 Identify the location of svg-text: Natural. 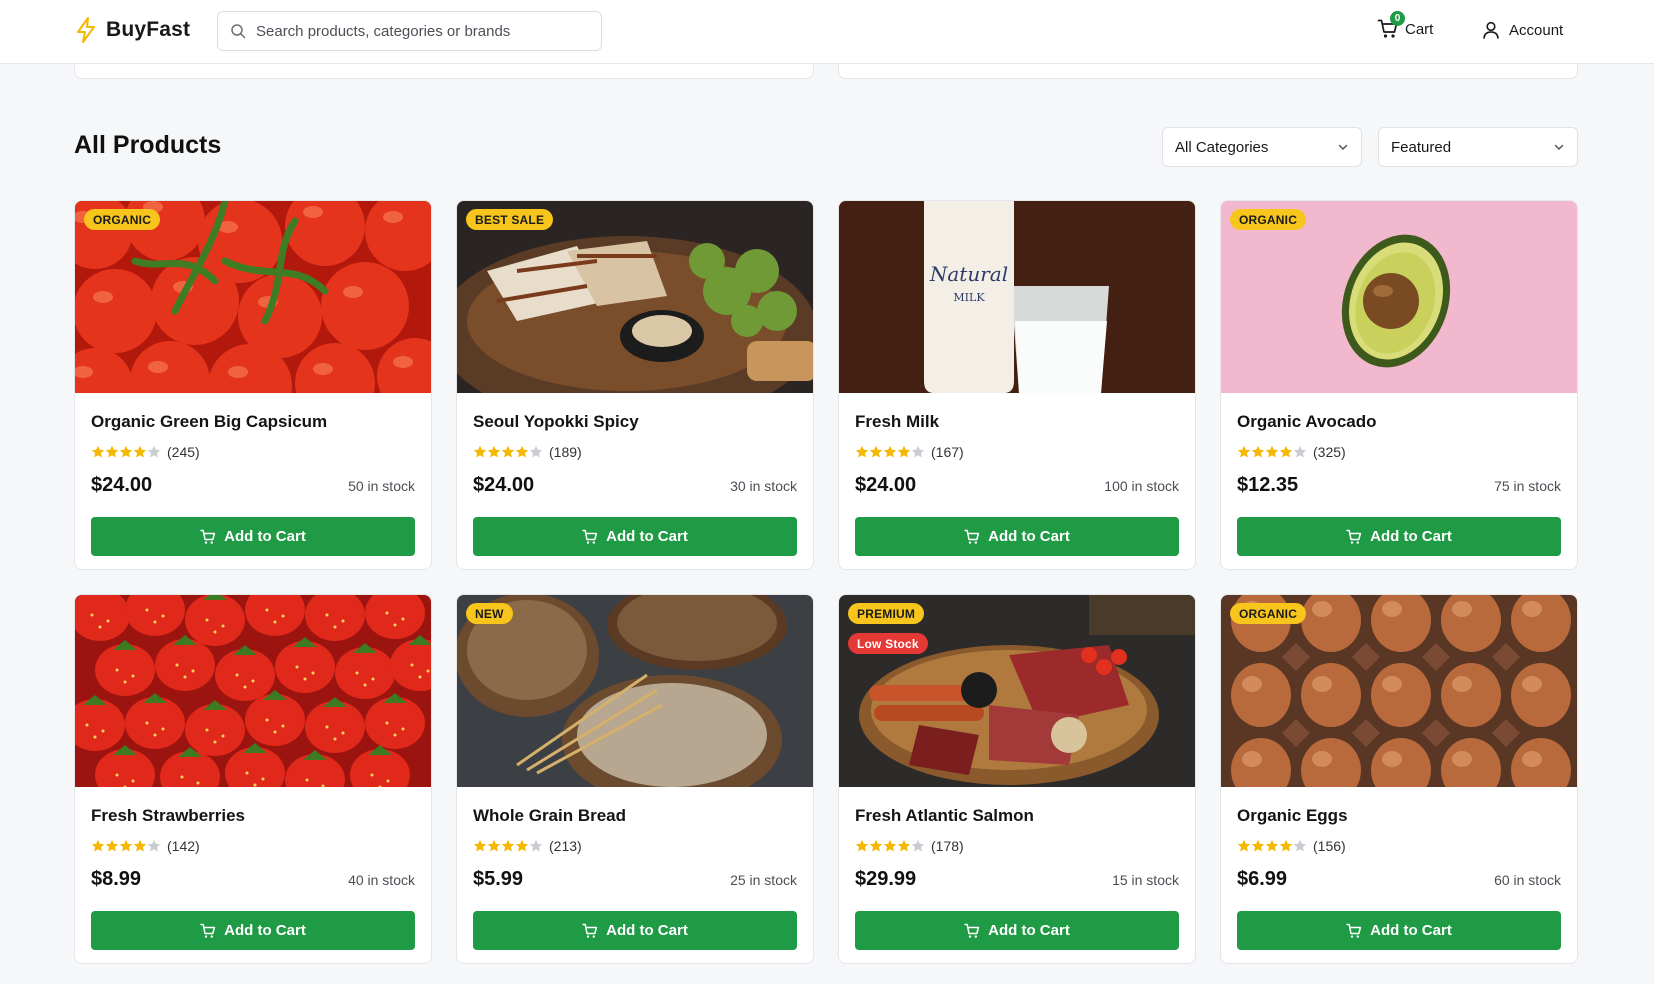
(968, 274).